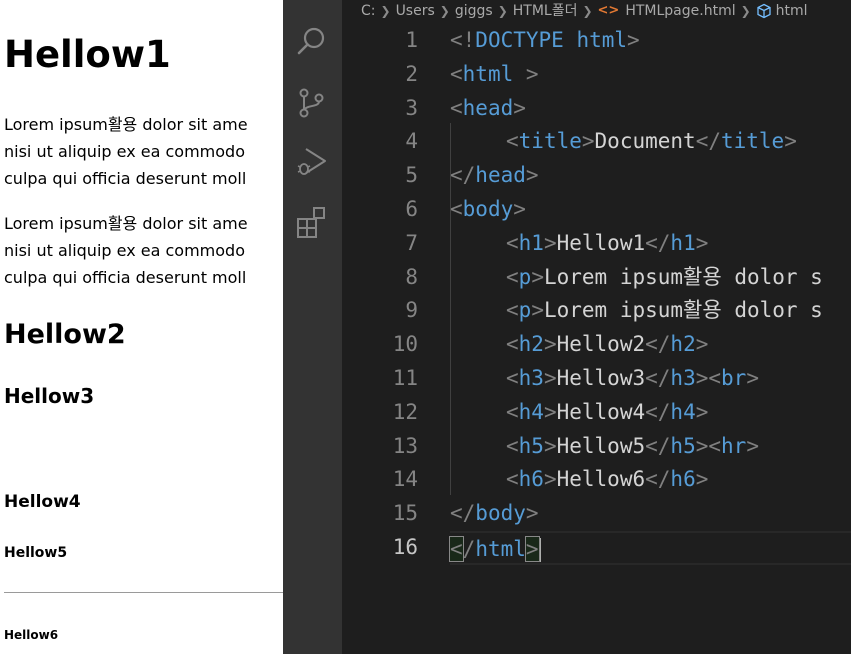 The height and width of the screenshot is (654, 851). Describe the element at coordinates (411, 242) in the screenshot. I see `line-number: 7` at that location.